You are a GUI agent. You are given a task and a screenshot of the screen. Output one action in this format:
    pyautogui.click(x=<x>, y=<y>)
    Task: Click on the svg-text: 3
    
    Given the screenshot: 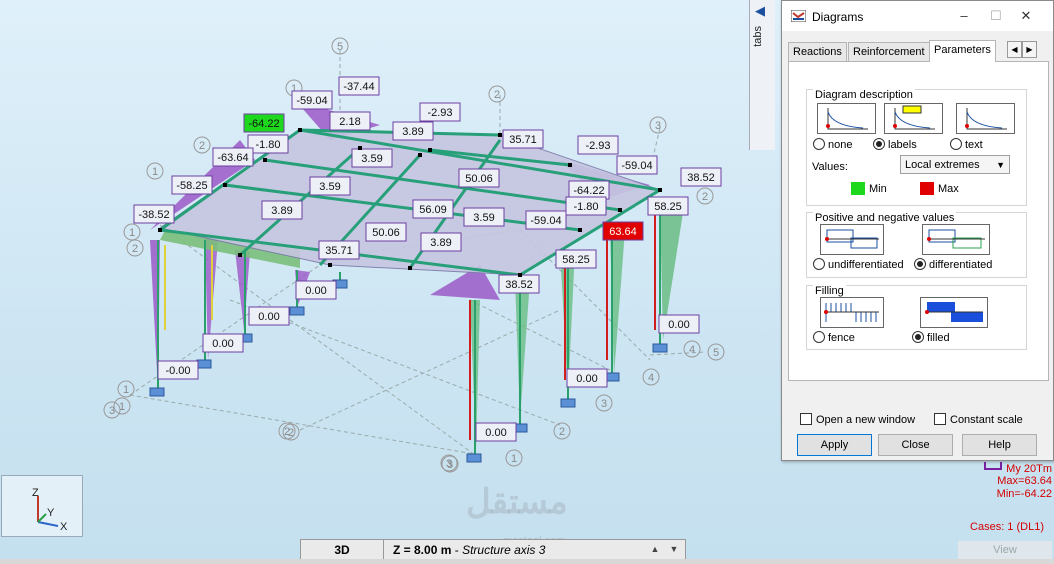 What is the action you would take?
    pyautogui.click(x=658, y=126)
    